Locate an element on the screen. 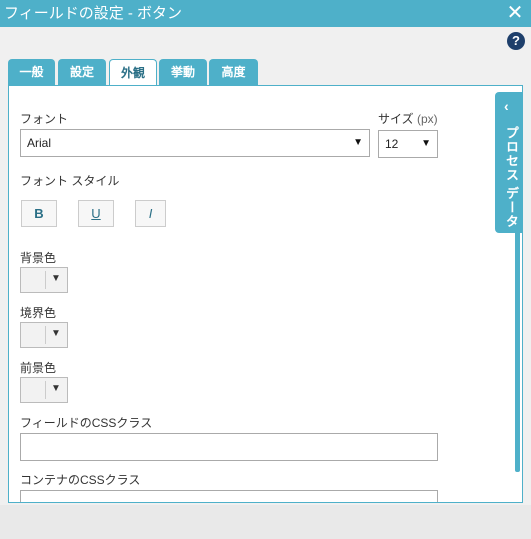 The width and height of the screenshot is (531, 539). chevron-left-icon: ‹ is located at coordinates (506, 106).